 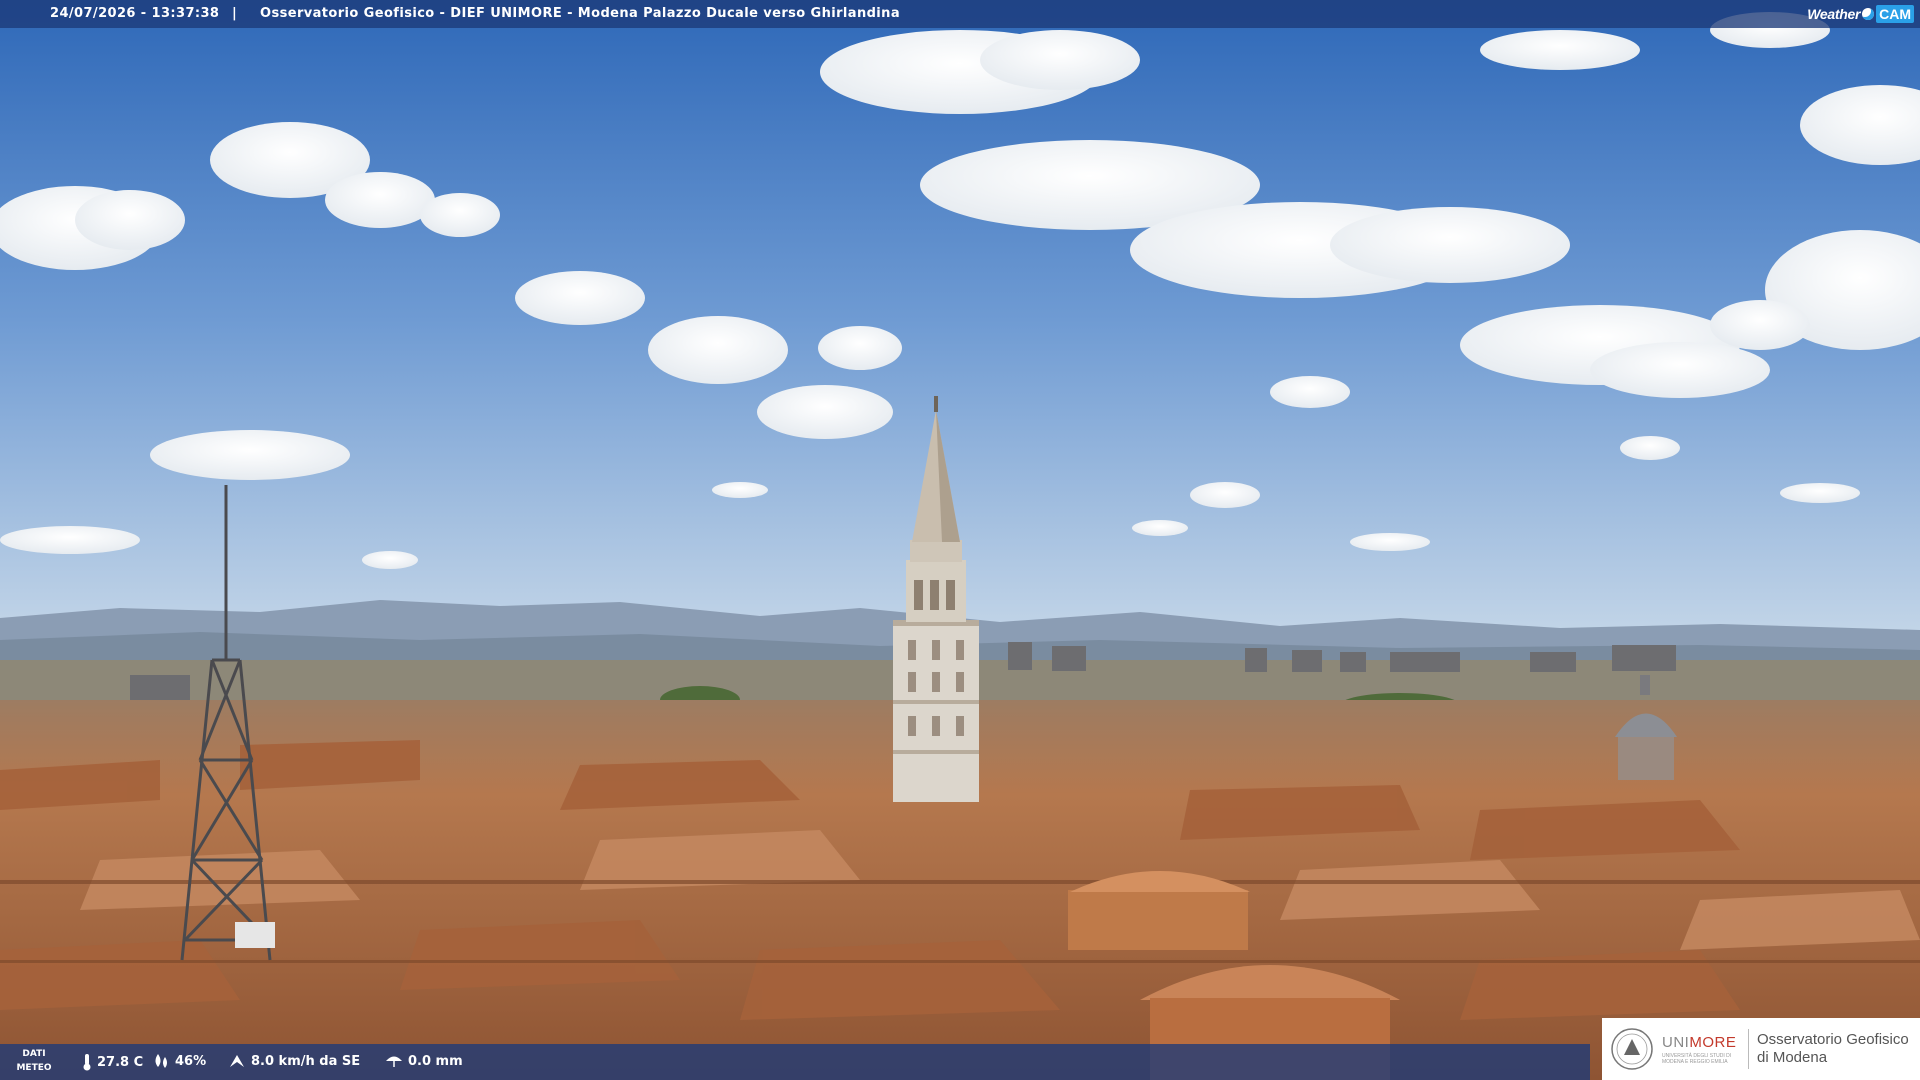 What do you see at coordinates (1834, 14) in the screenshot?
I see `weathercam-logo-weather: Weather` at bounding box center [1834, 14].